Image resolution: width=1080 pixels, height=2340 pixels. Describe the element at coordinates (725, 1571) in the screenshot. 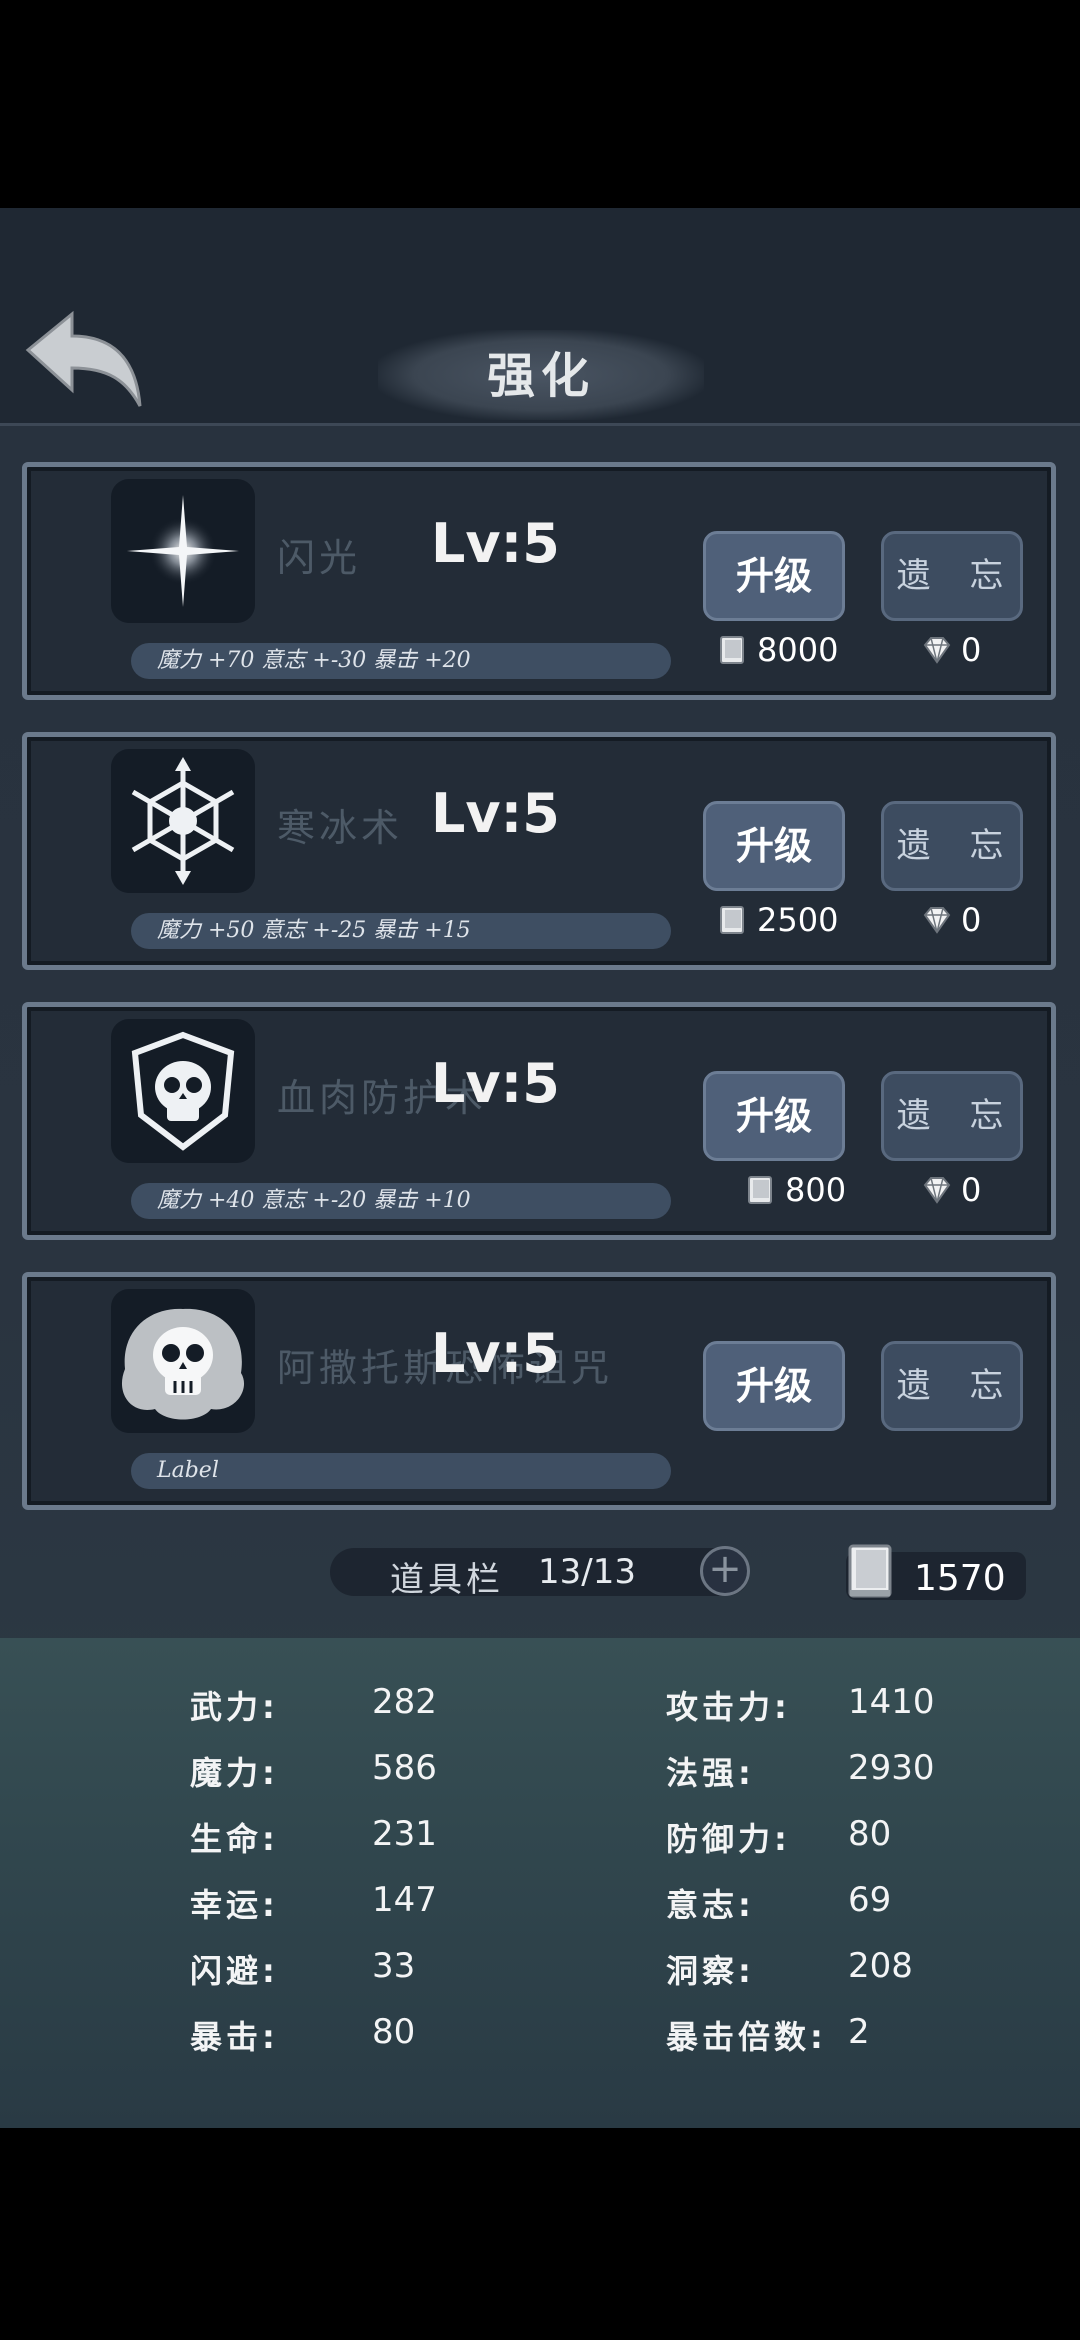

I see `add-item-button: +` at that location.